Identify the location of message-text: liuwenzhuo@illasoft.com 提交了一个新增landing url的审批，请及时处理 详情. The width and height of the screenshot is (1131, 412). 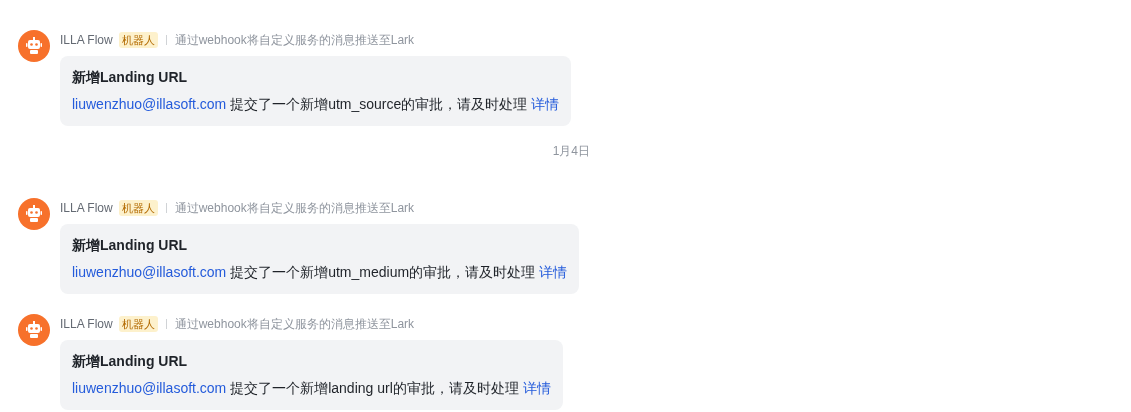
(311, 388).